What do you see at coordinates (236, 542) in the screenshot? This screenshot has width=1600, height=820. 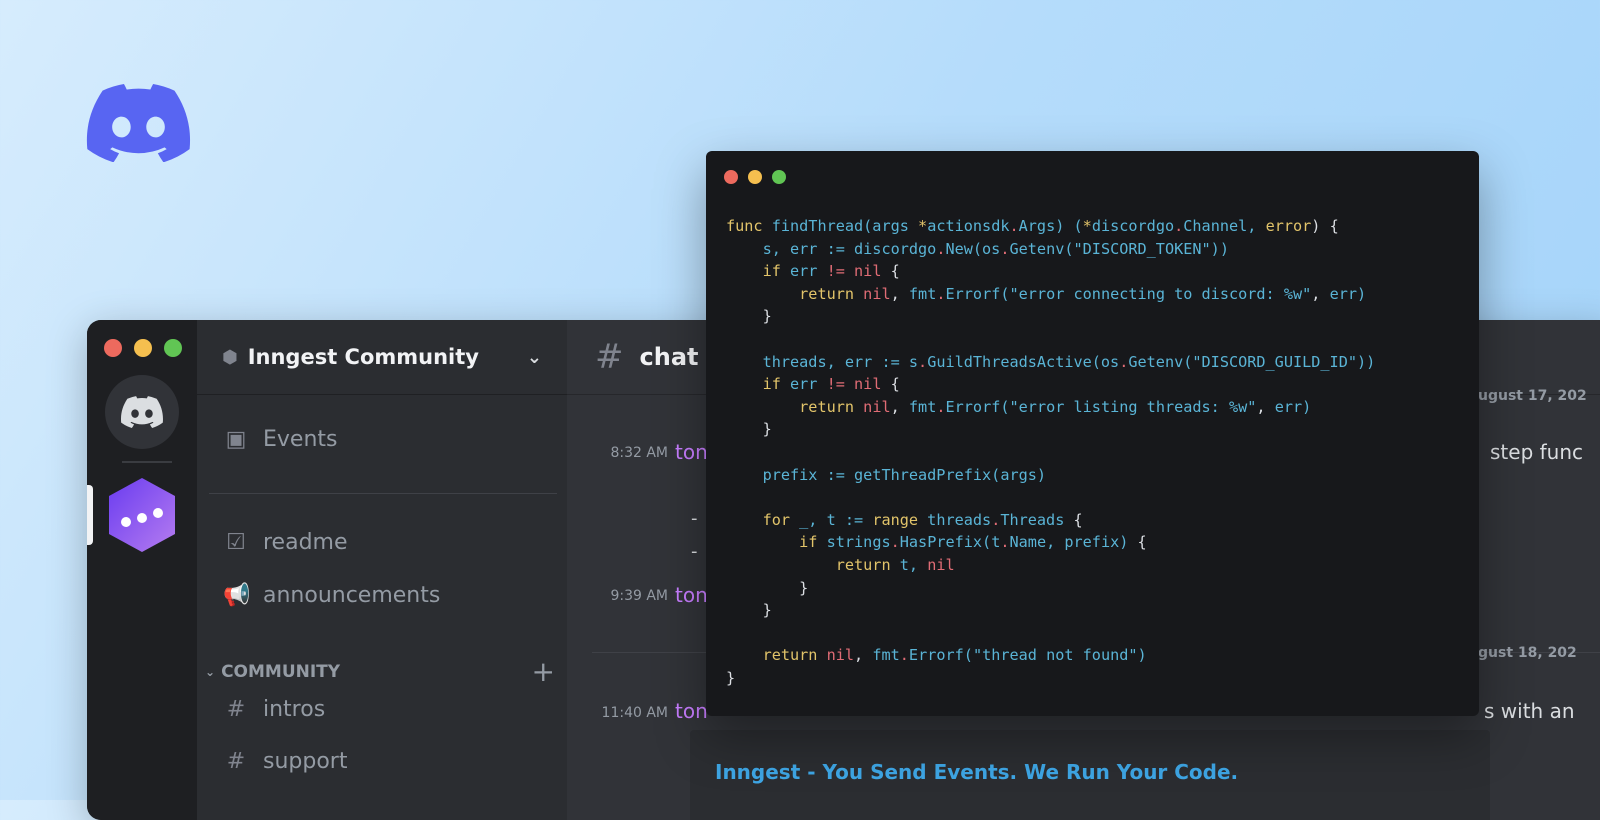 I see `checklist-icon: ☑` at bounding box center [236, 542].